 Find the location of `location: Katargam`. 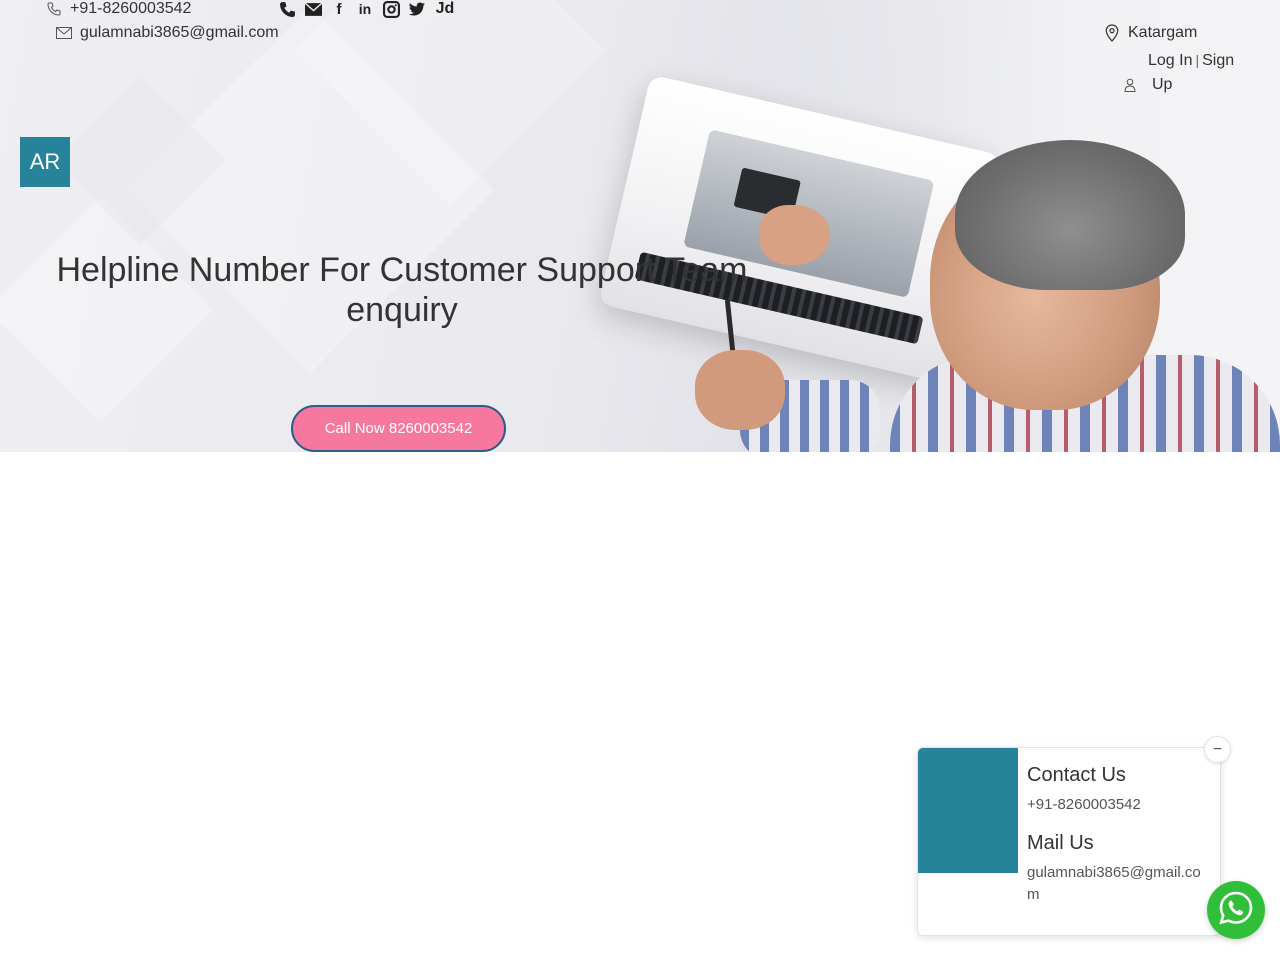

location: Katargam is located at coordinates (1150, 33).